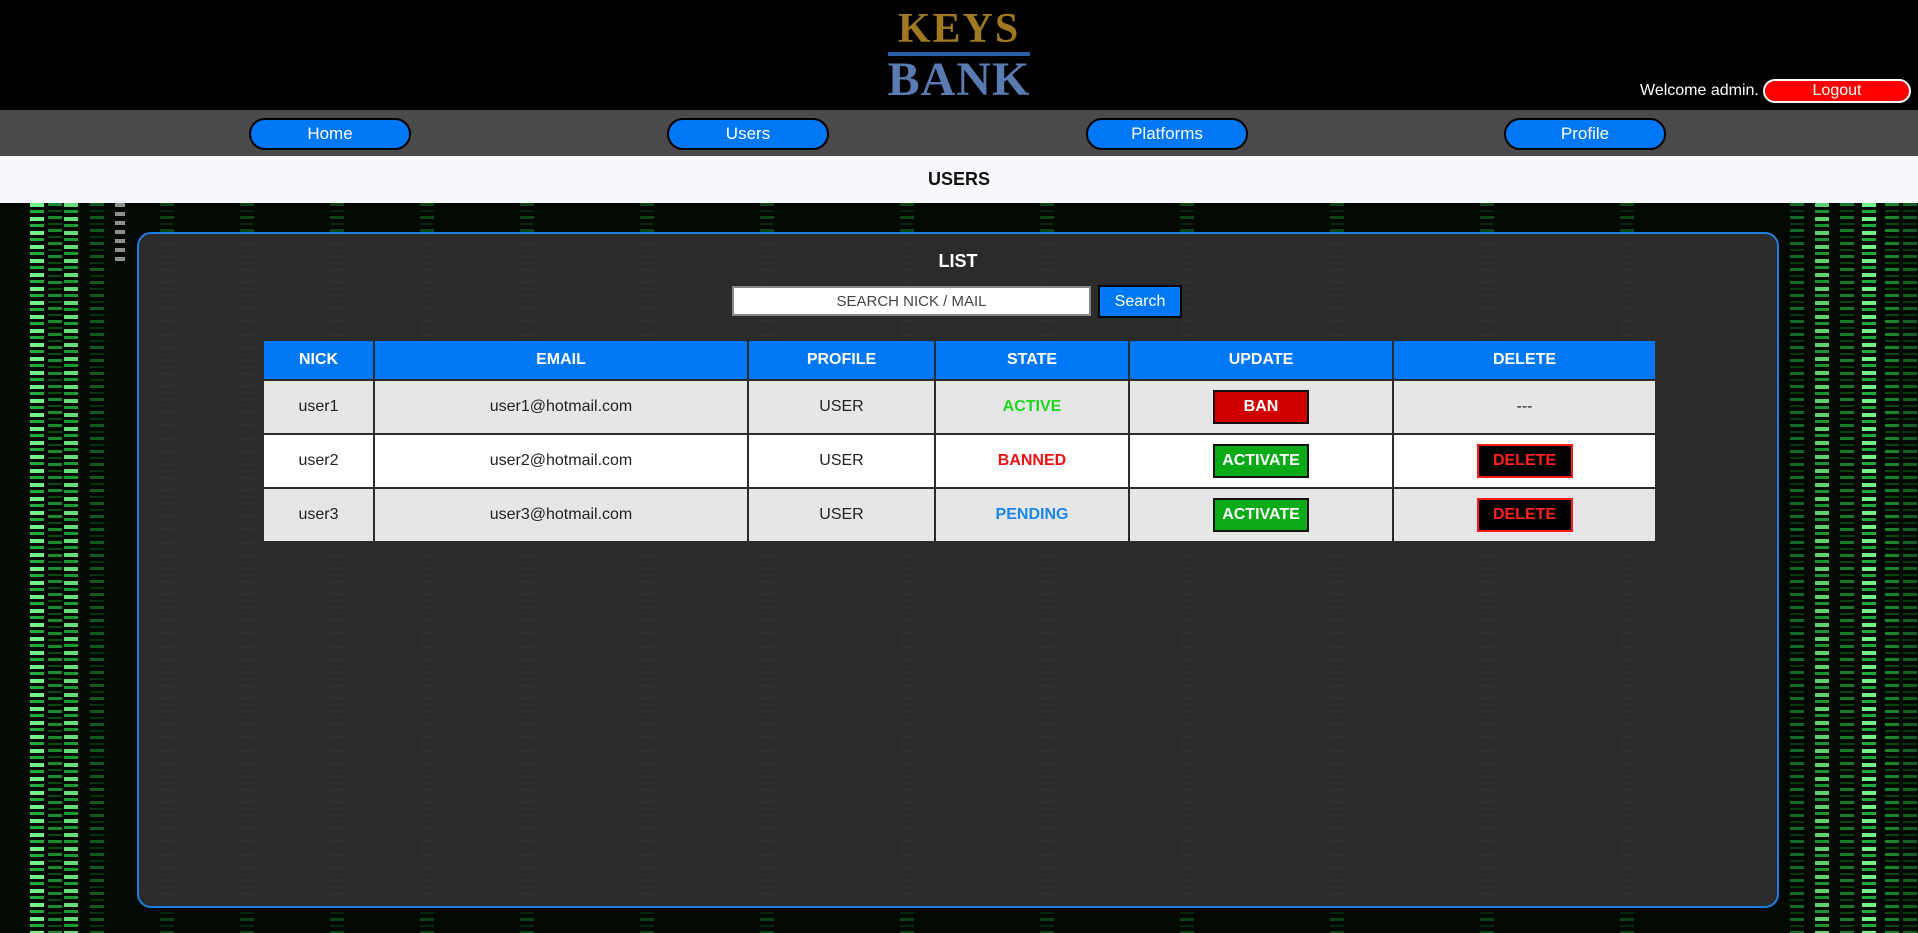 This screenshot has height=933, width=1918. What do you see at coordinates (958, 261) in the screenshot?
I see `list-title: LIST` at bounding box center [958, 261].